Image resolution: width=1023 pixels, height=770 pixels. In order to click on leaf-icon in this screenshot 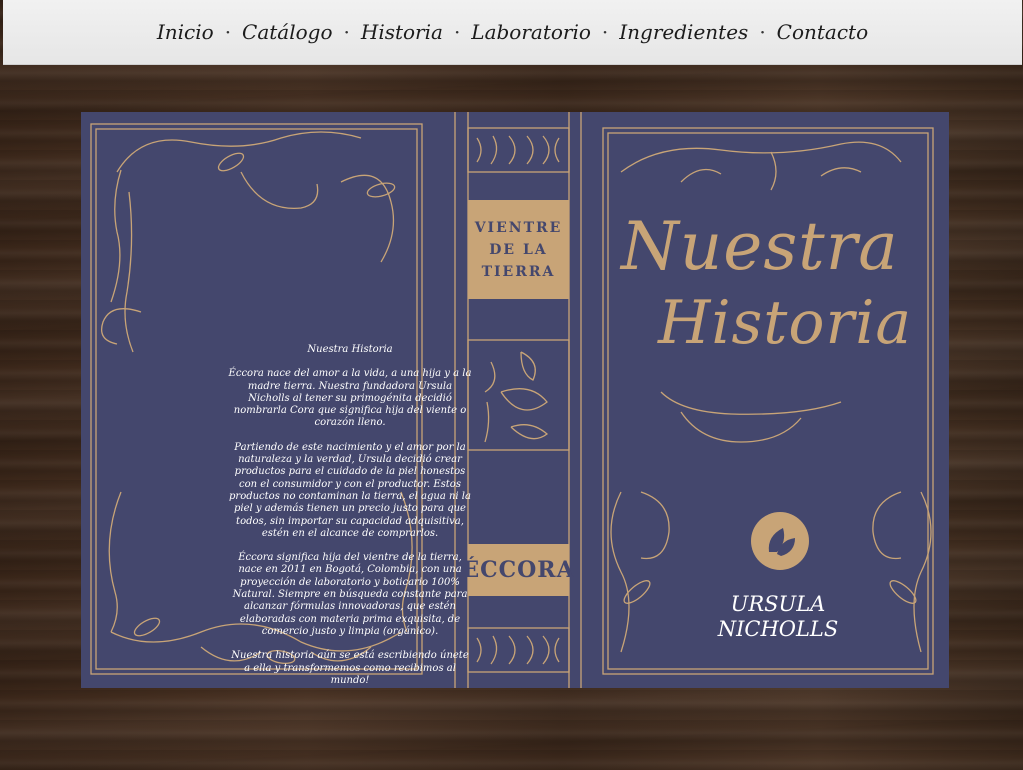, I will do `click(780, 541)`.